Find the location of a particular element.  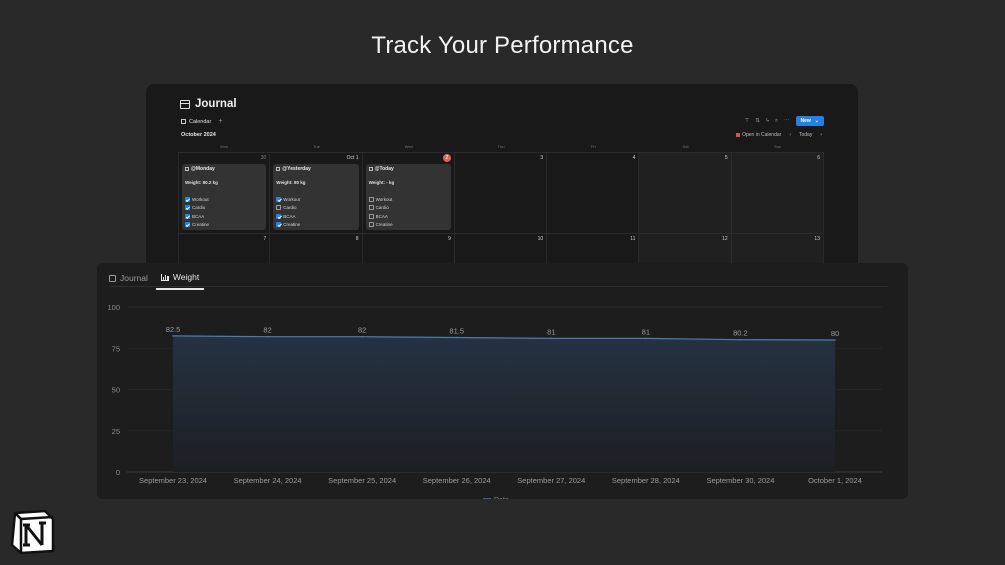

next-month-chevron-icon: › is located at coordinates (821, 135).